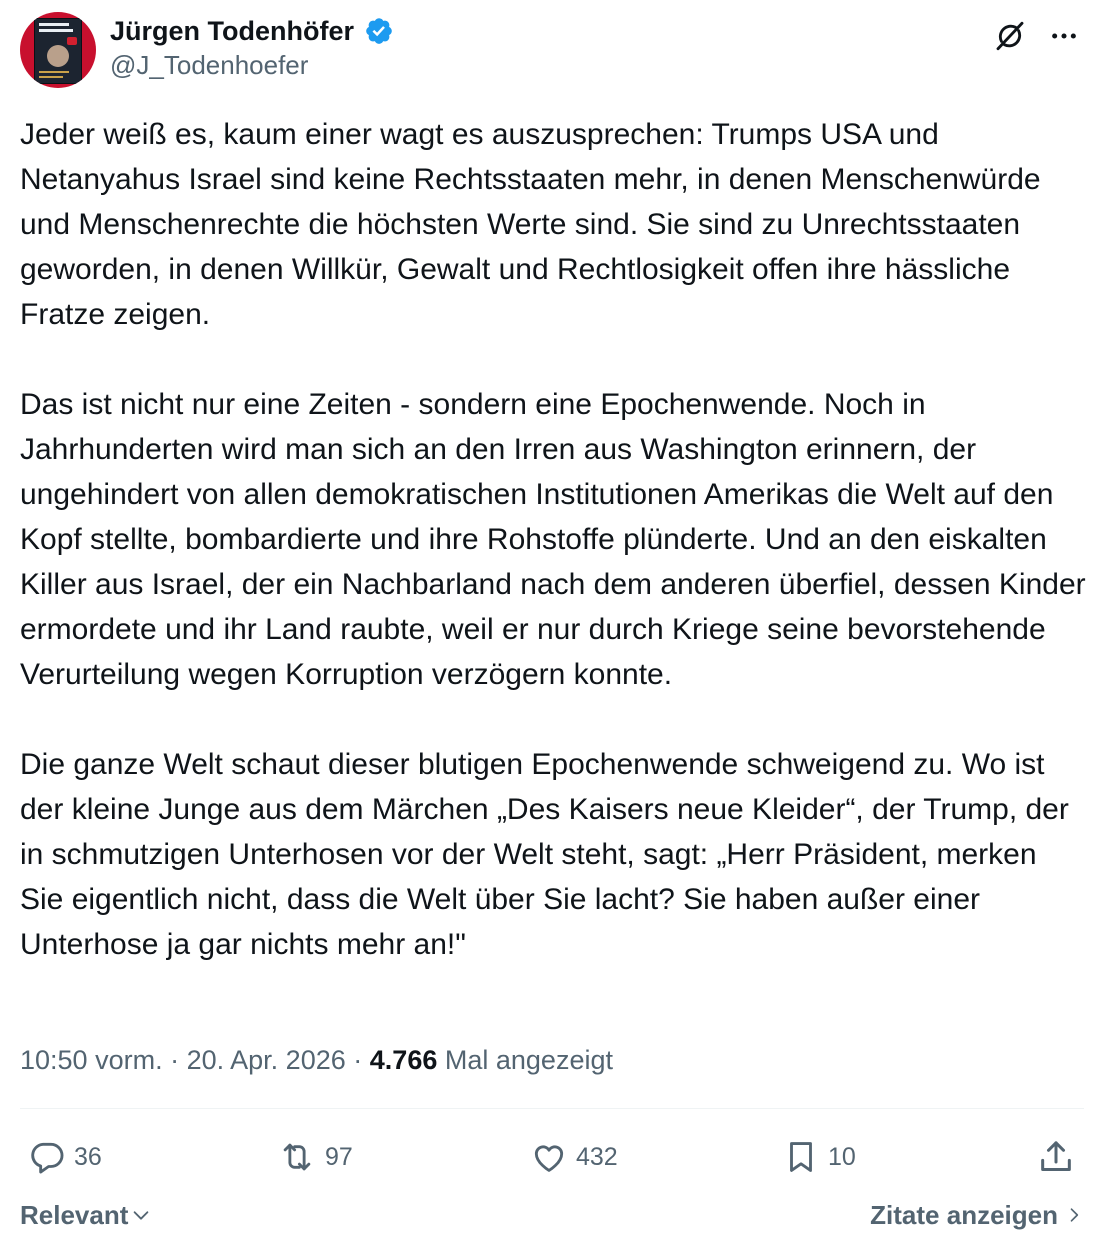 The width and height of the screenshot is (1104, 1245). What do you see at coordinates (549, 1158) in the screenshot?
I see `heart-icon` at bounding box center [549, 1158].